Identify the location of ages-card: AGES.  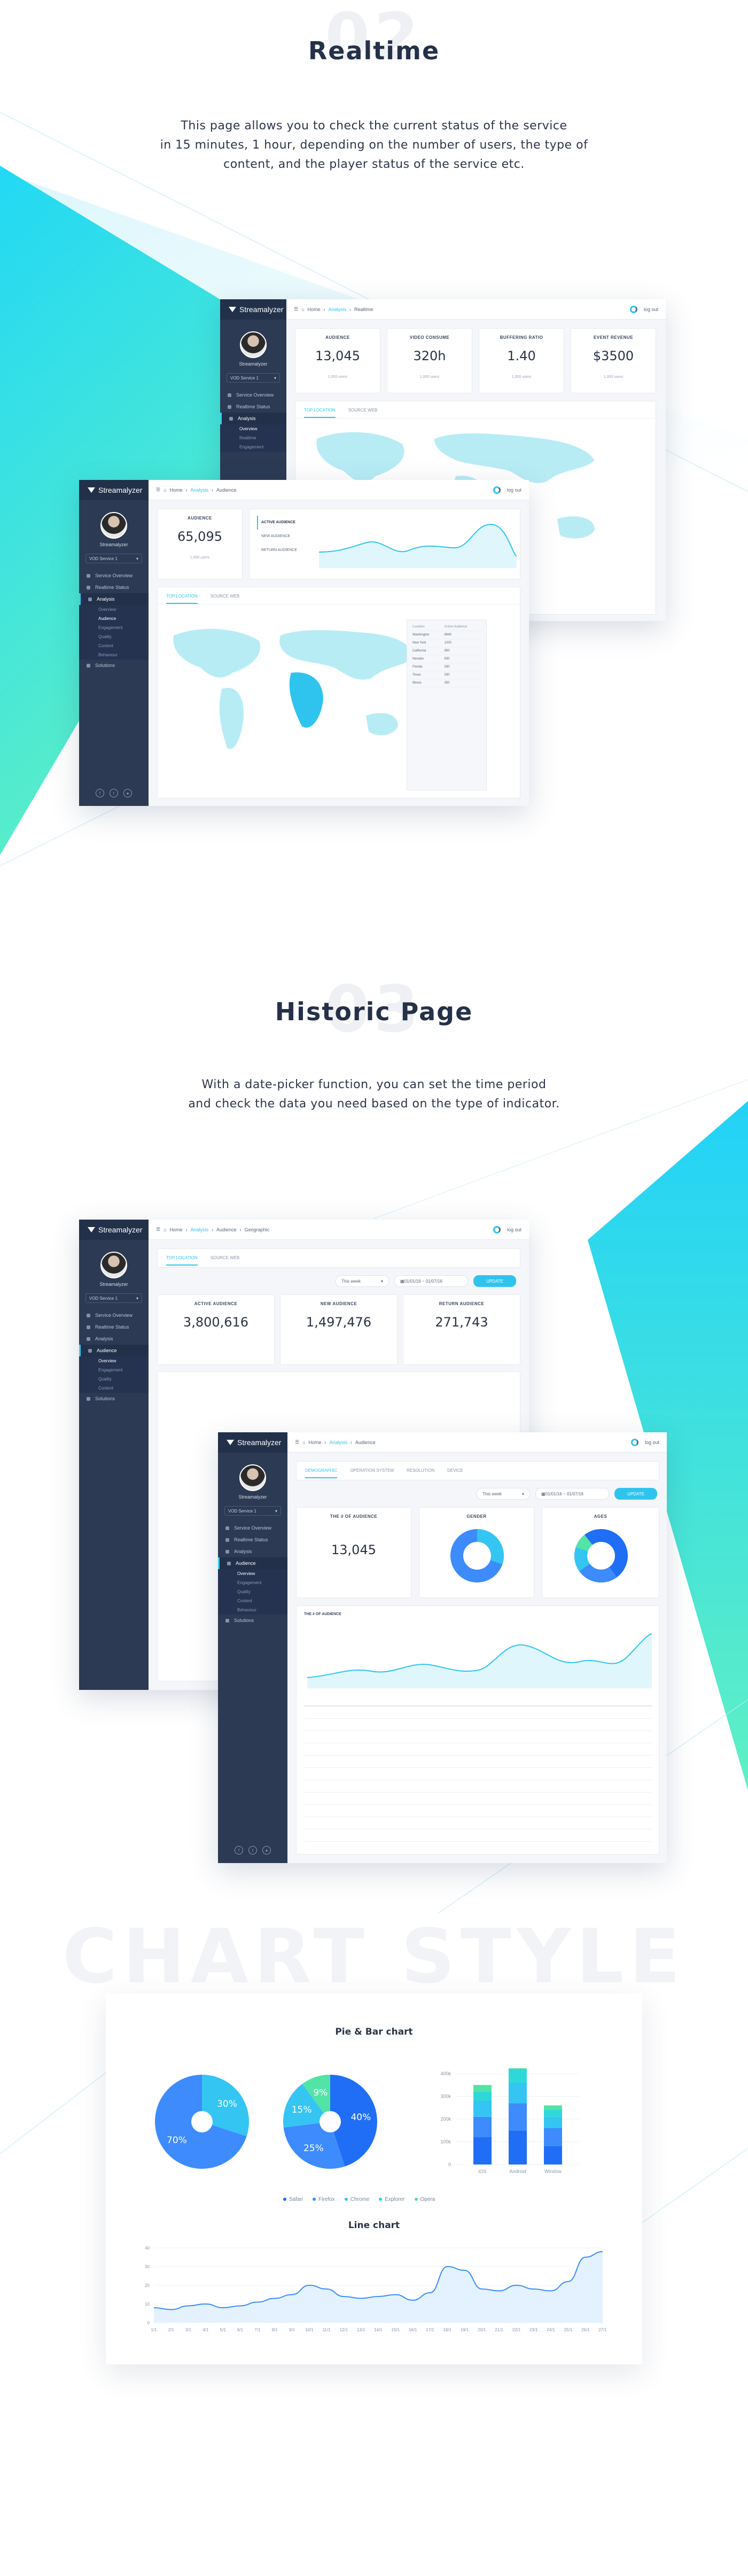
(600, 1552).